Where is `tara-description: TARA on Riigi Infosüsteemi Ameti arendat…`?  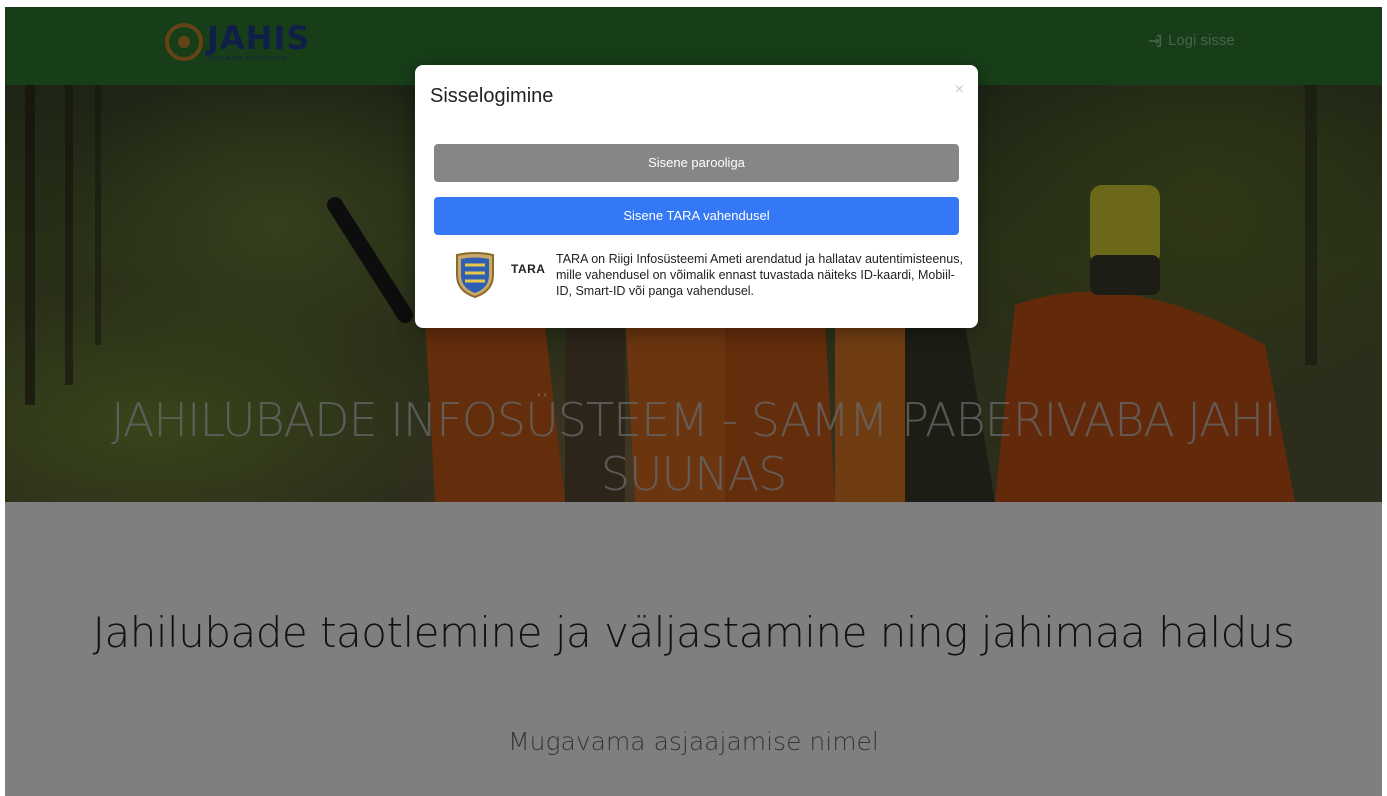
tara-description: TARA on Riigi Infosüsteemi Ameti arendat… is located at coordinates (759, 275).